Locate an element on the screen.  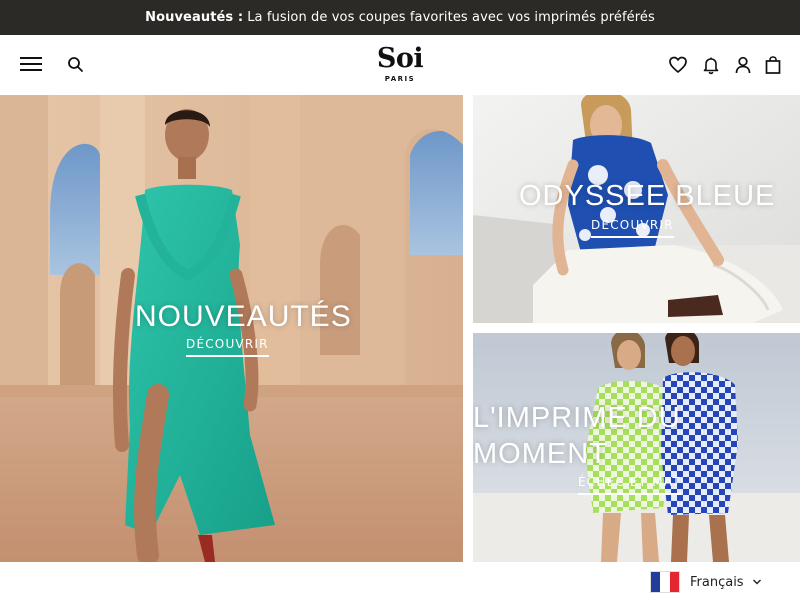
tile-nouveautes-title: NOUVEAUTÉS is located at coordinates (243, 316).